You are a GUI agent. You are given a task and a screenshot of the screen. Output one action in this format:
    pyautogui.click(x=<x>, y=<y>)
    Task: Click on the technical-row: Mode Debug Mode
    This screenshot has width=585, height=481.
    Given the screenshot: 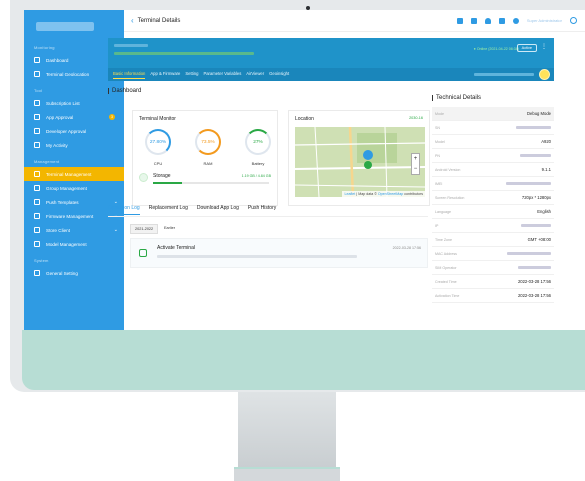 What is the action you would take?
    pyautogui.click(x=493, y=114)
    